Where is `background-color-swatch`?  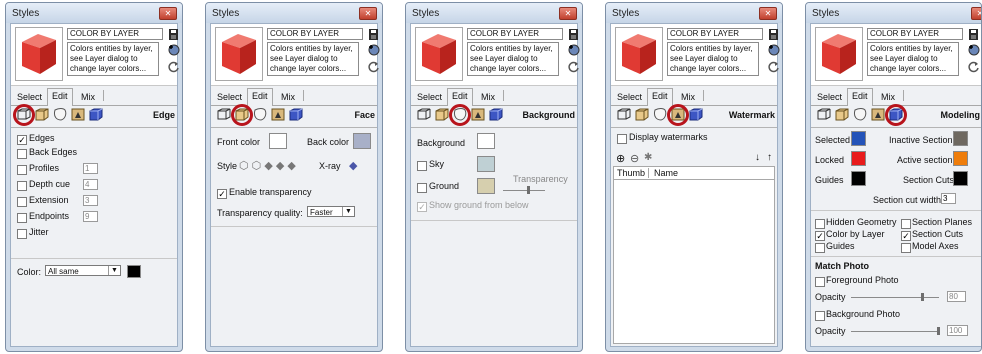
background-color-swatch is located at coordinates (486, 141).